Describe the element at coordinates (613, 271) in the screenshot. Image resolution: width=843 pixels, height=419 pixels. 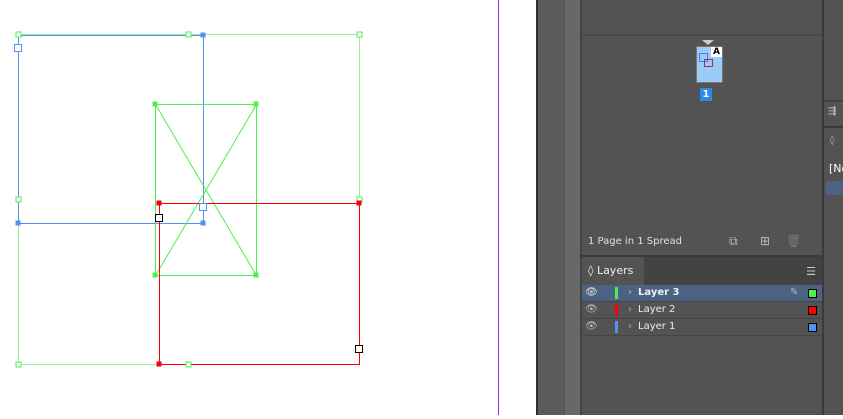
I see `tab-layers: ◊ Layers` at that location.